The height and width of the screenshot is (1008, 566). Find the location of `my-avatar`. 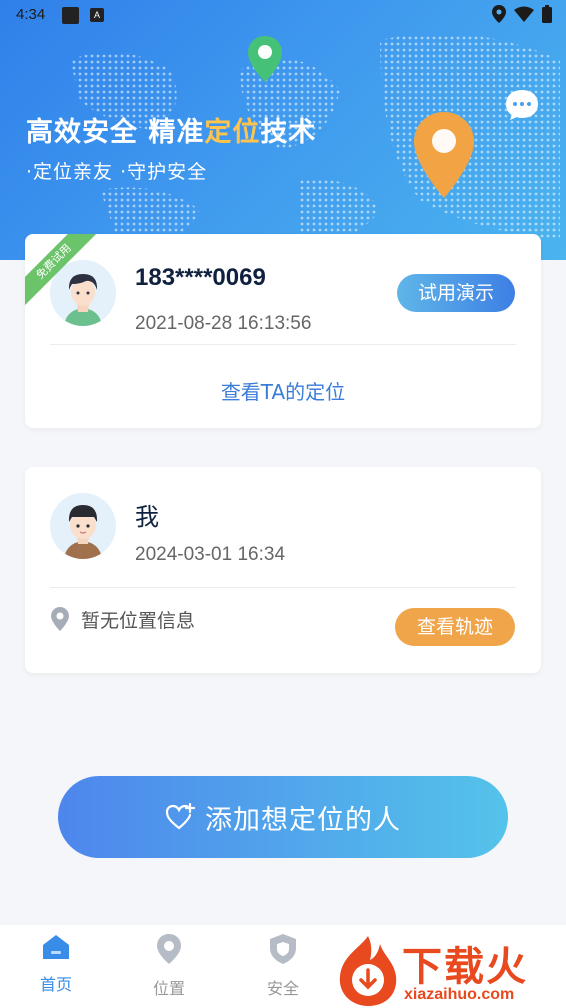

my-avatar is located at coordinates (83, 526).